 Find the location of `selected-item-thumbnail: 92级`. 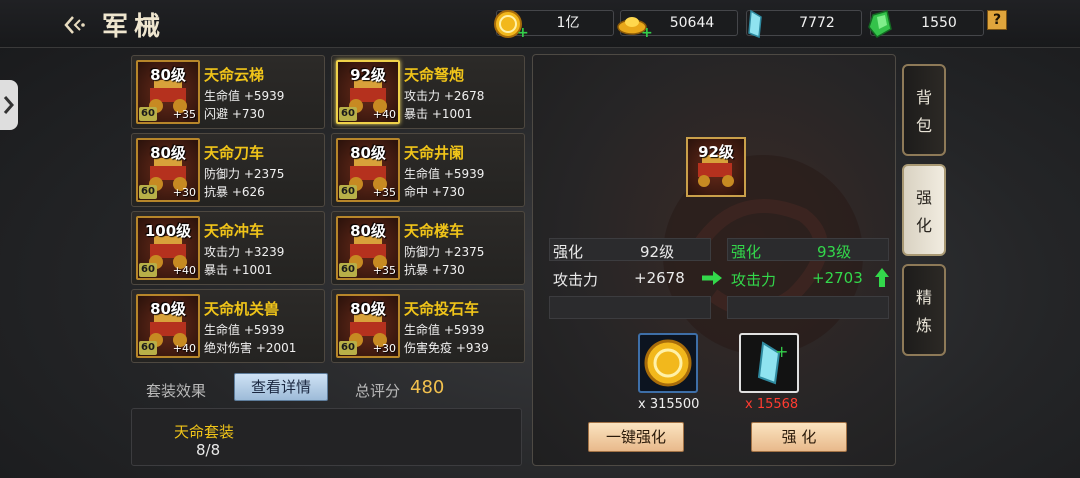

selected-item-thumbnail: 92级 is located at coordinates (716, 167).